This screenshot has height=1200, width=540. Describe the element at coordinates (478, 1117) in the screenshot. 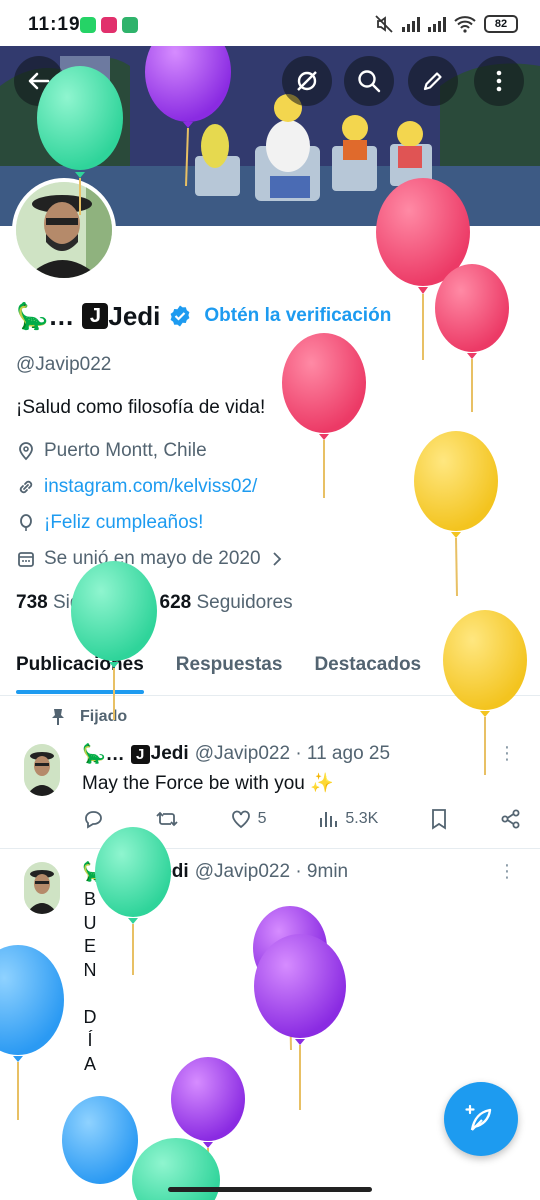

I see `compose-feather-icon` at that location.